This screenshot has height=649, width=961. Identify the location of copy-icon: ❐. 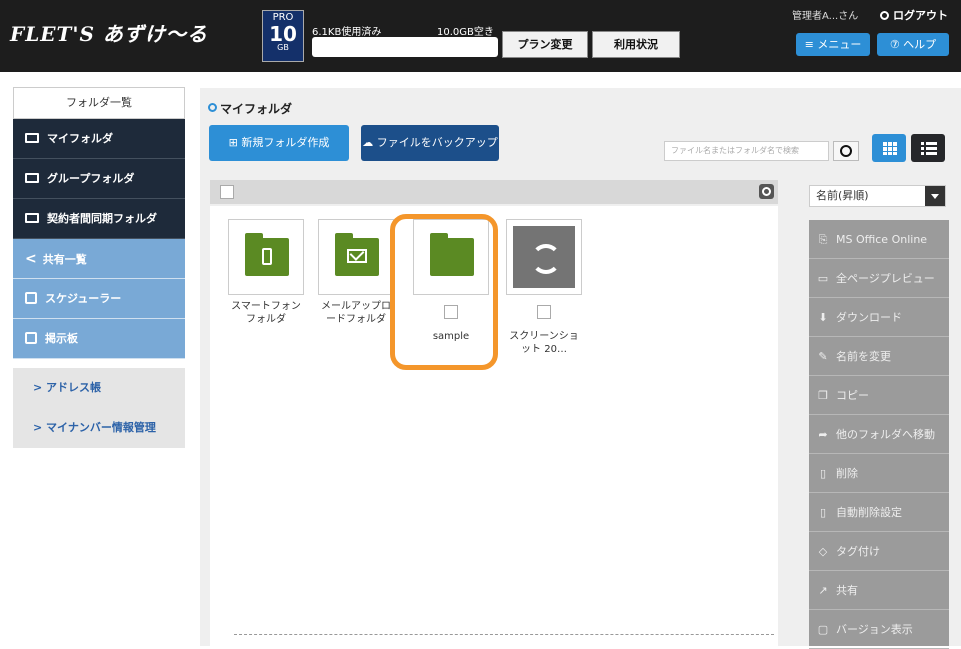
(823, 395).